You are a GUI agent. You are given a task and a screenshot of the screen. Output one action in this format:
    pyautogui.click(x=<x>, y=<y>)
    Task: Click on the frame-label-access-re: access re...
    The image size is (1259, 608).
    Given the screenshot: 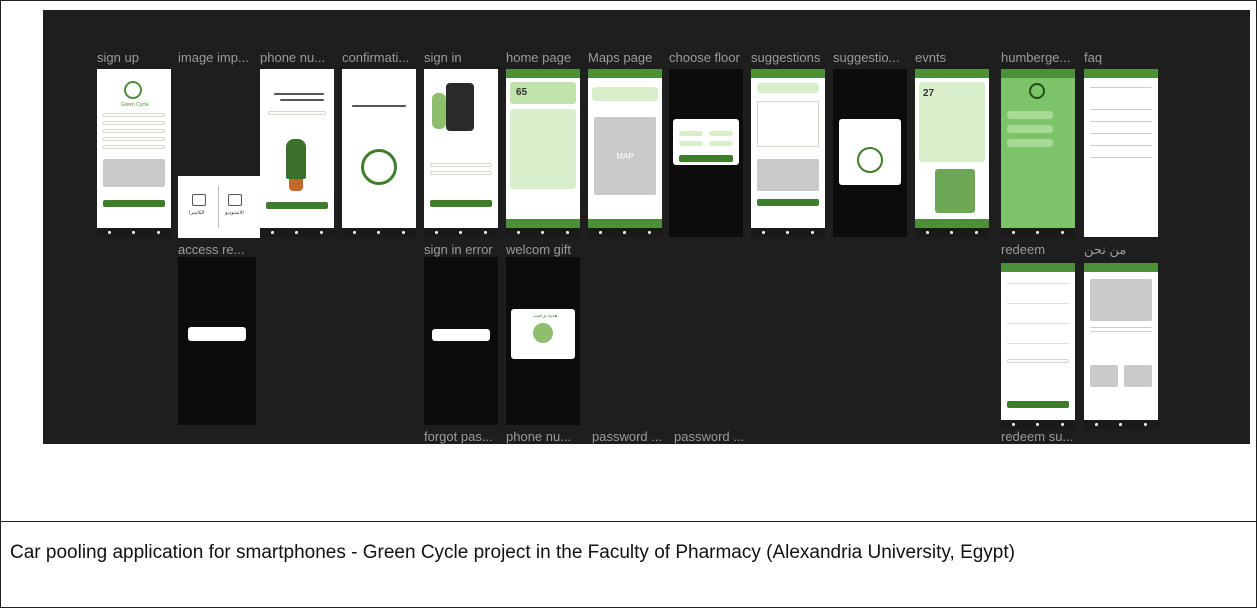 What is the action you would take?
    pyautogui.click(x=211, y=249)
    